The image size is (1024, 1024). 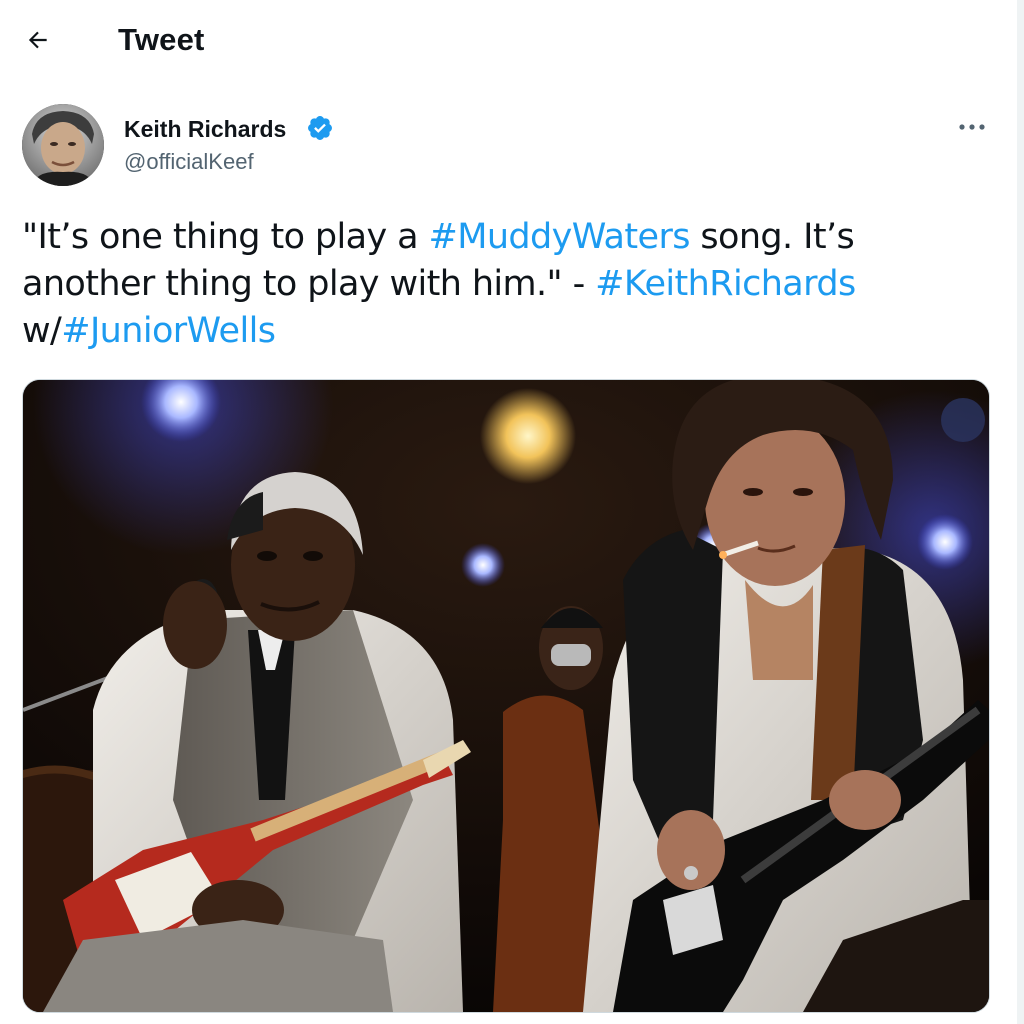 I want to click on page-header: Tweet, so click(x=508, y=41).